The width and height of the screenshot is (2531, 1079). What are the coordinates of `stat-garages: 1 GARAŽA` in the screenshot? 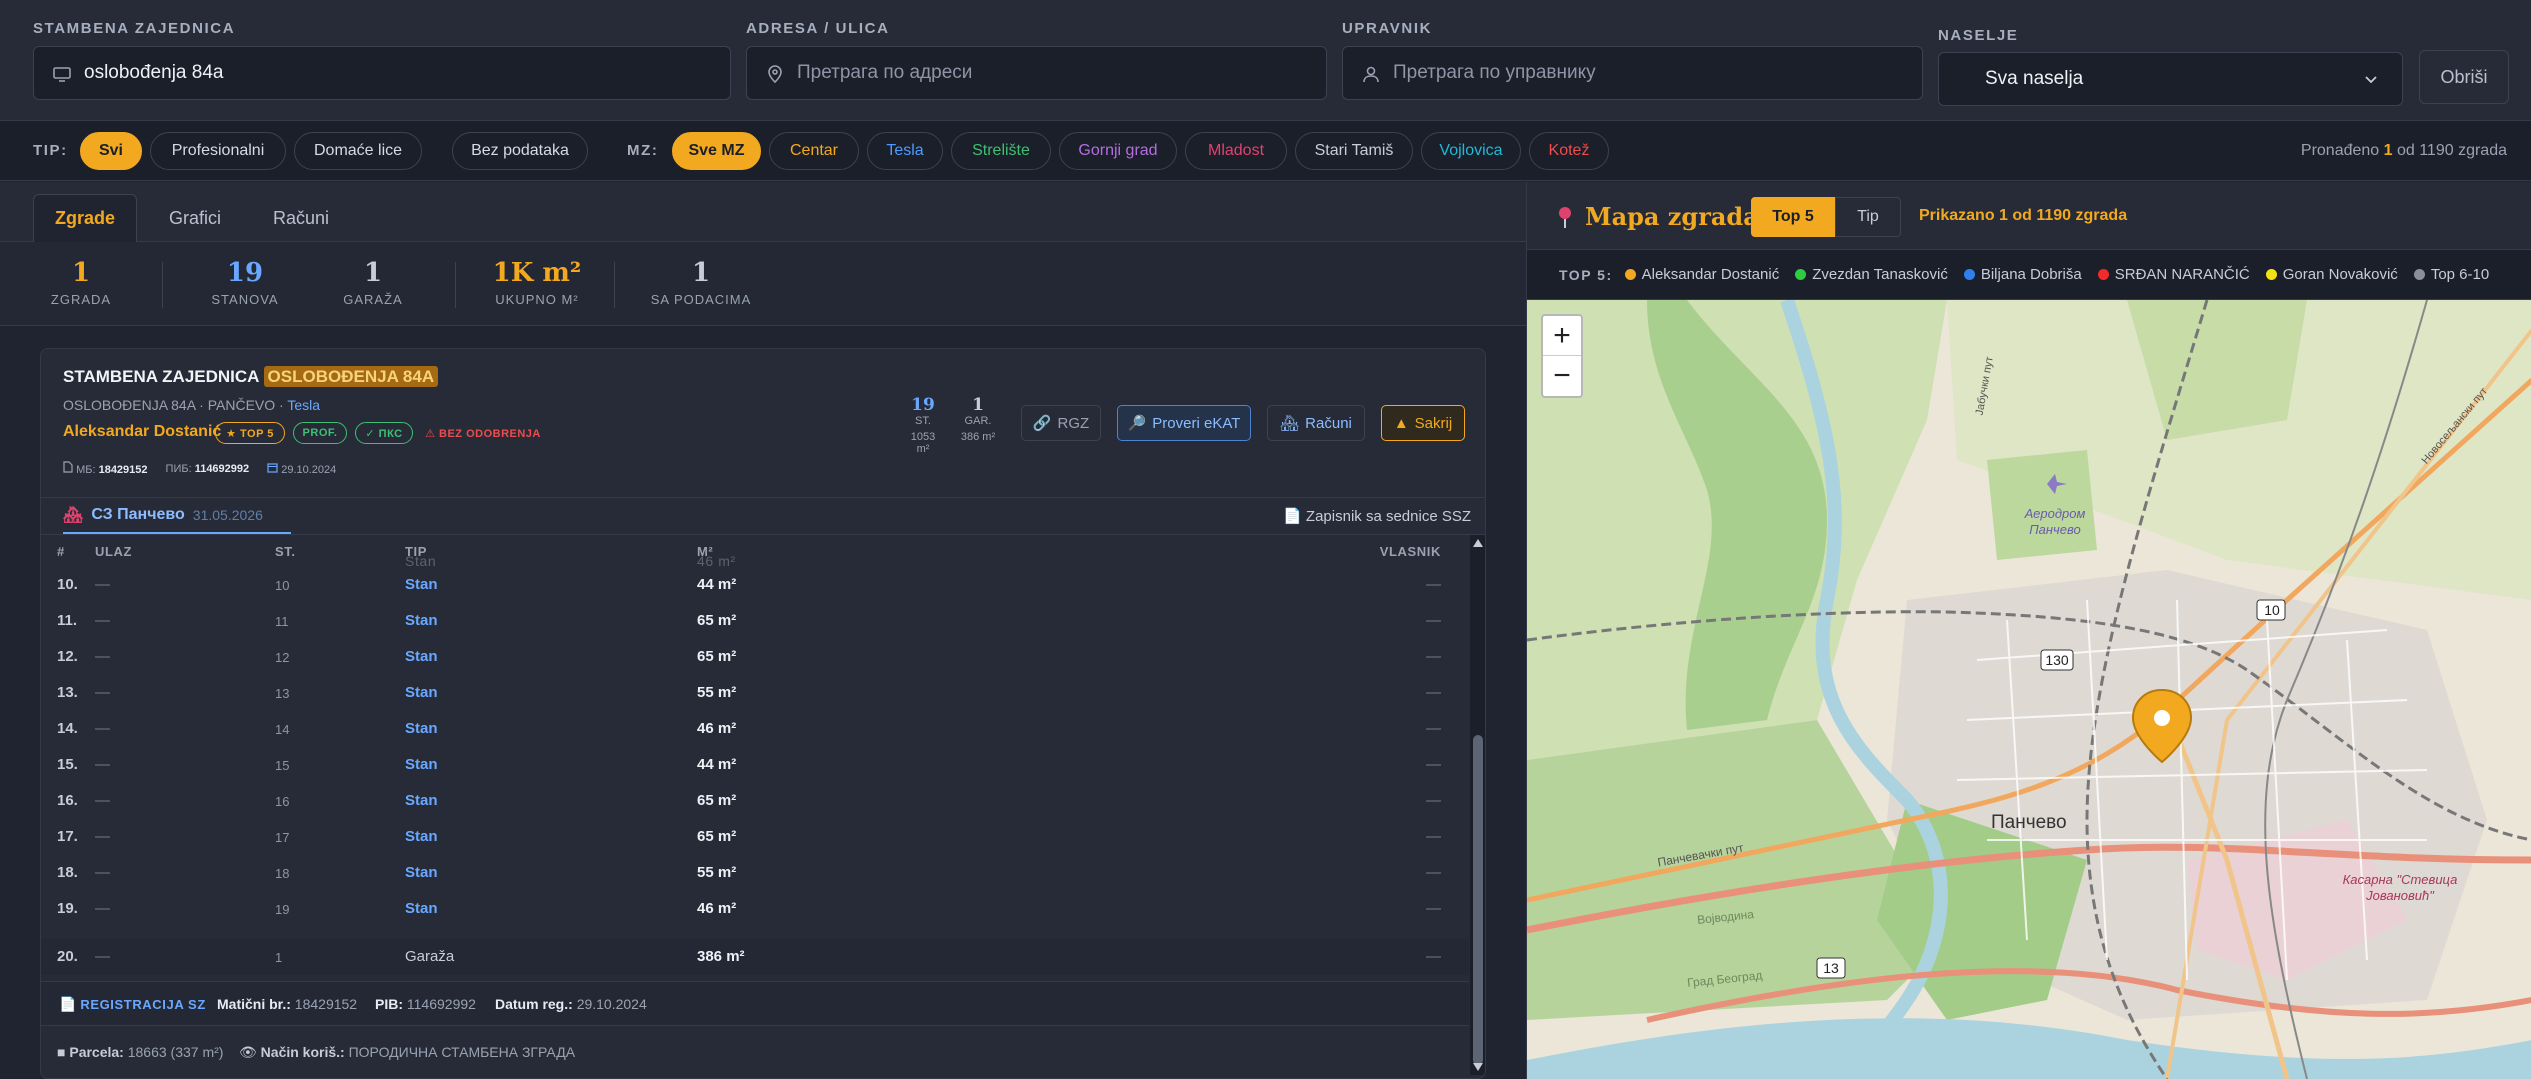 It's located at (373, 282).